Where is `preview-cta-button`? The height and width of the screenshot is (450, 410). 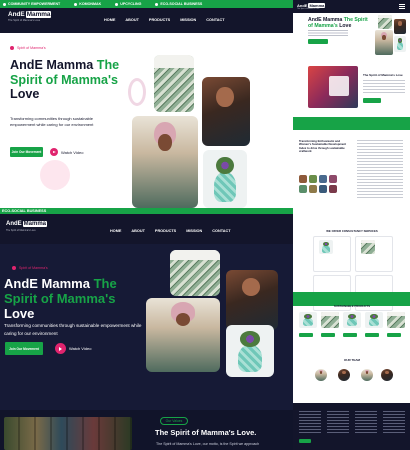 preview-cta-button is located at coordinates (318, 41).